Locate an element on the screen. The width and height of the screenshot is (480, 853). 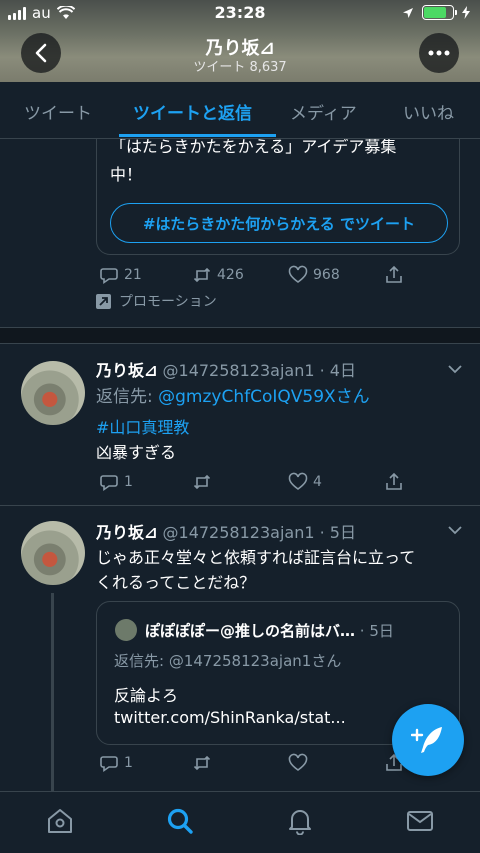
quoted-avatar is located at coordinates (126, 630).